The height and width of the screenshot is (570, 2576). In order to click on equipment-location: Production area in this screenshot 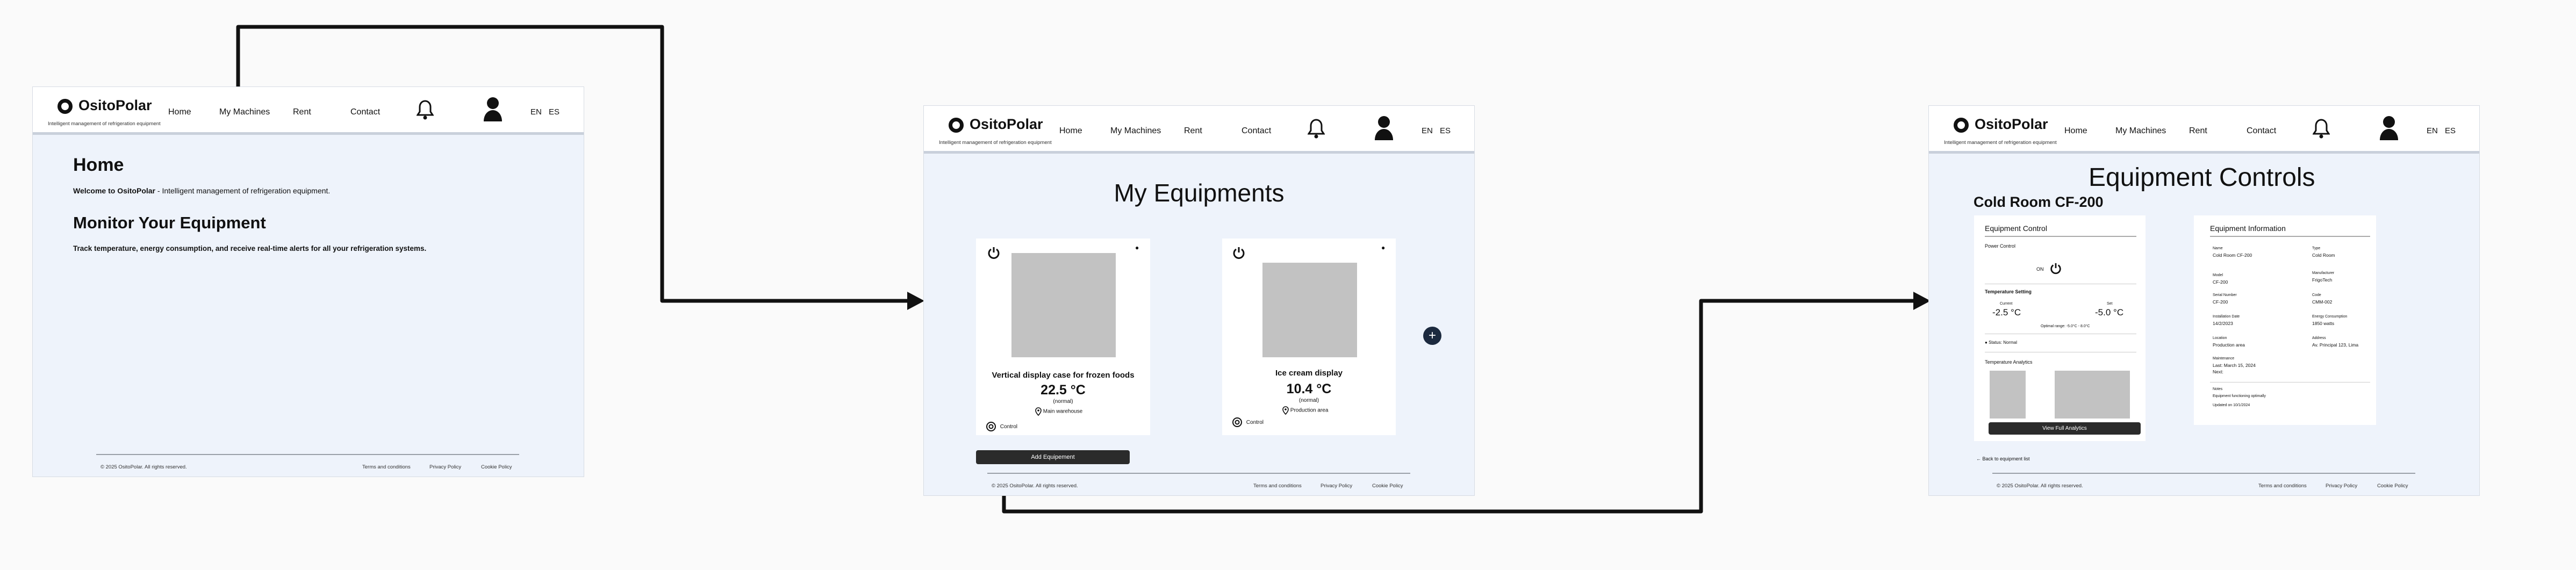, I will do `click(1305, 410)`.